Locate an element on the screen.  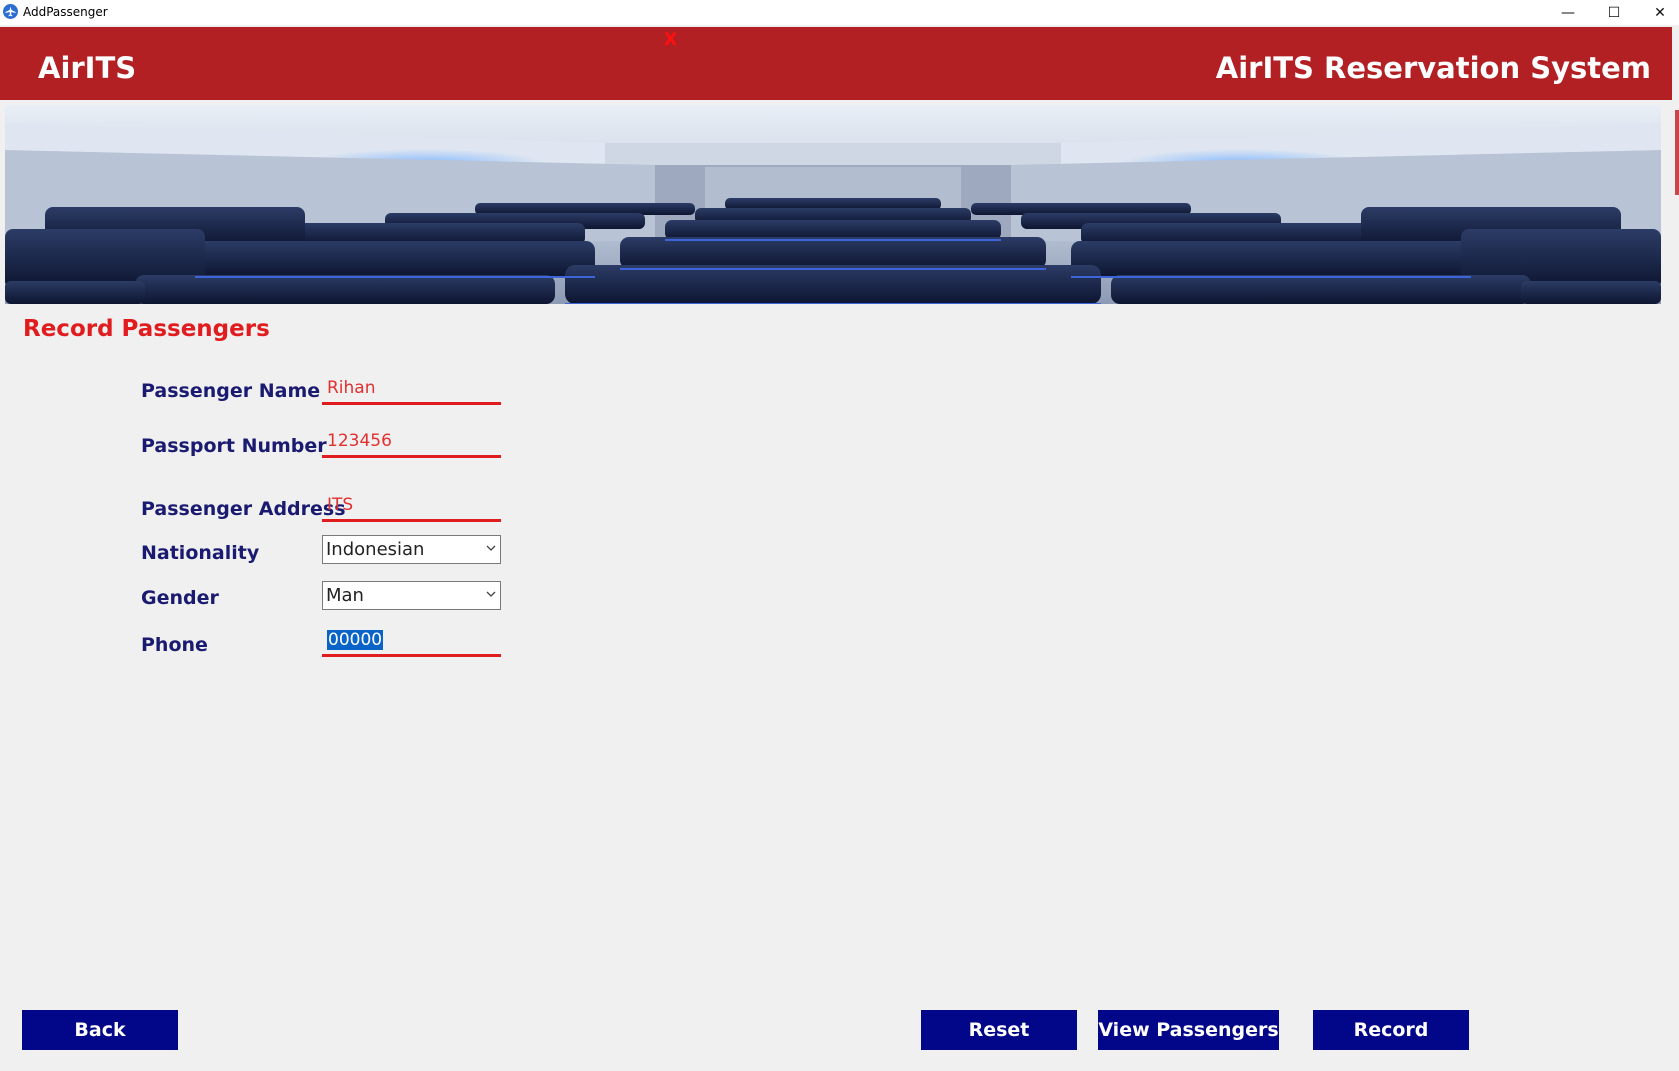
airplane-app-icon is located at coordinates (10, 11).